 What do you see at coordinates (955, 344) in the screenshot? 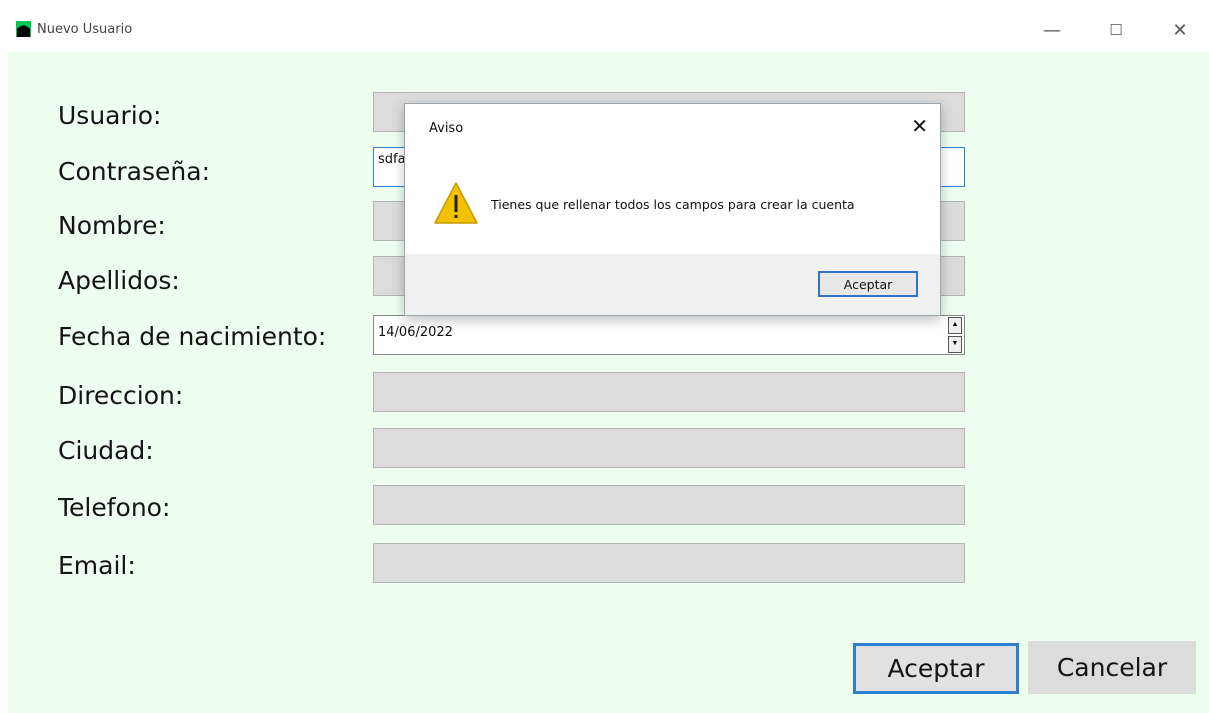
I see `spin-down-icon: ▼` at bounding box center [955, 344].